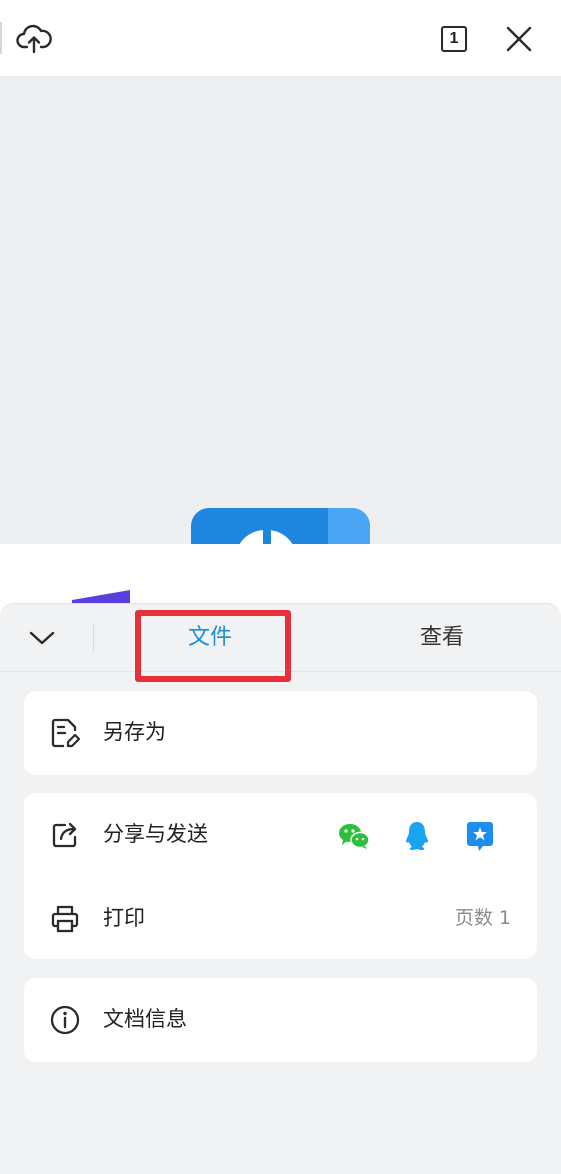 The height and width of the screenshot is (1174, 561). I want to click on cloud-upload-icon, so click(34, 39).